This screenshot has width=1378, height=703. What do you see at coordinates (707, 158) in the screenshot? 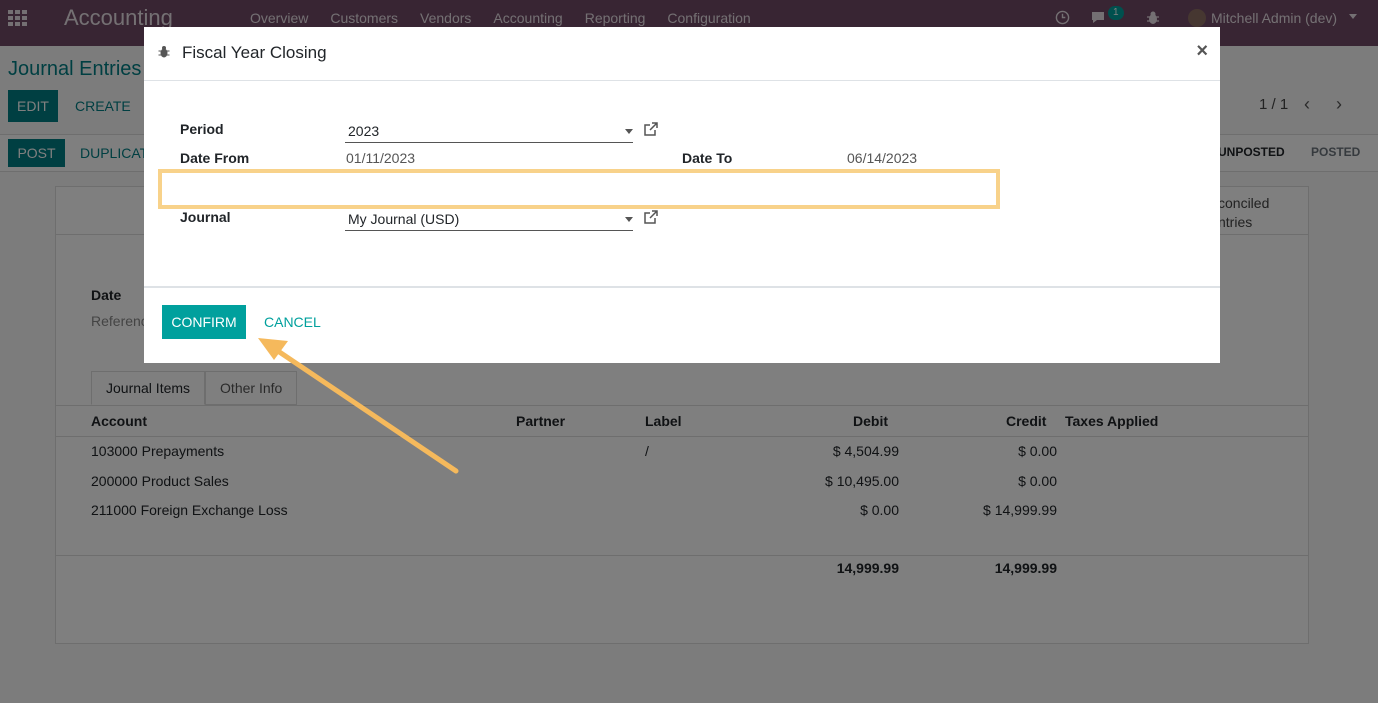
I see `date-to-label: Date To` at bounding box center [707, 158].